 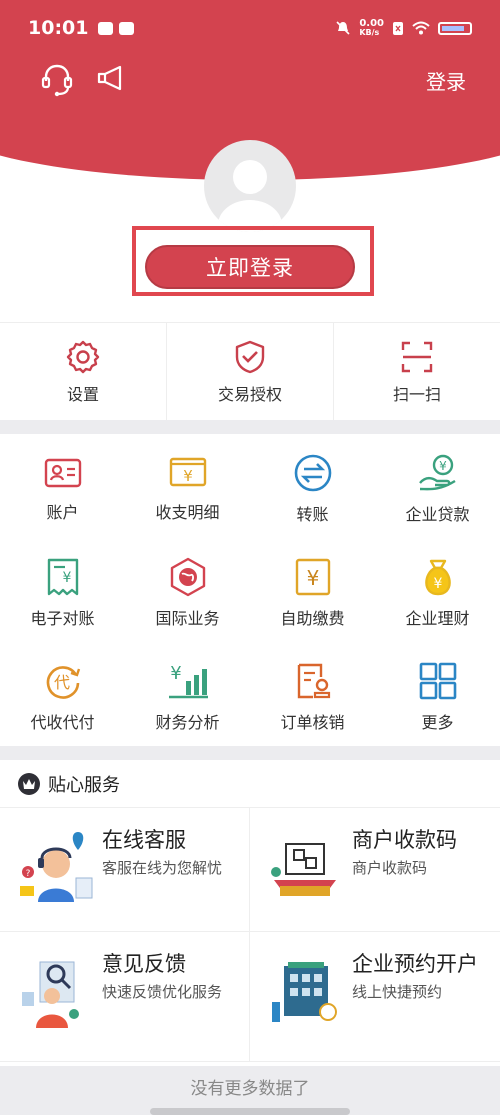 What do you see at coordinates (313, 681) in the screenshot?
I see `order-verify-icon` at bounding box center [313, 681].